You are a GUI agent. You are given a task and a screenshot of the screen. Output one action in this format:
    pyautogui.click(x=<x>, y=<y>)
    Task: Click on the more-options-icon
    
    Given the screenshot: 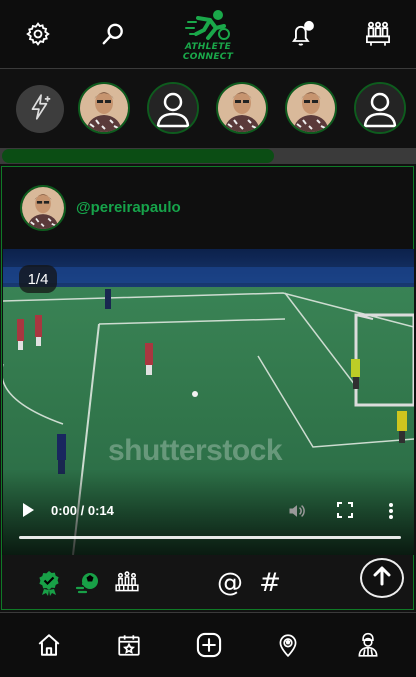 What is the action you would take?
    pyautogui.click(x=391, y=511)
    